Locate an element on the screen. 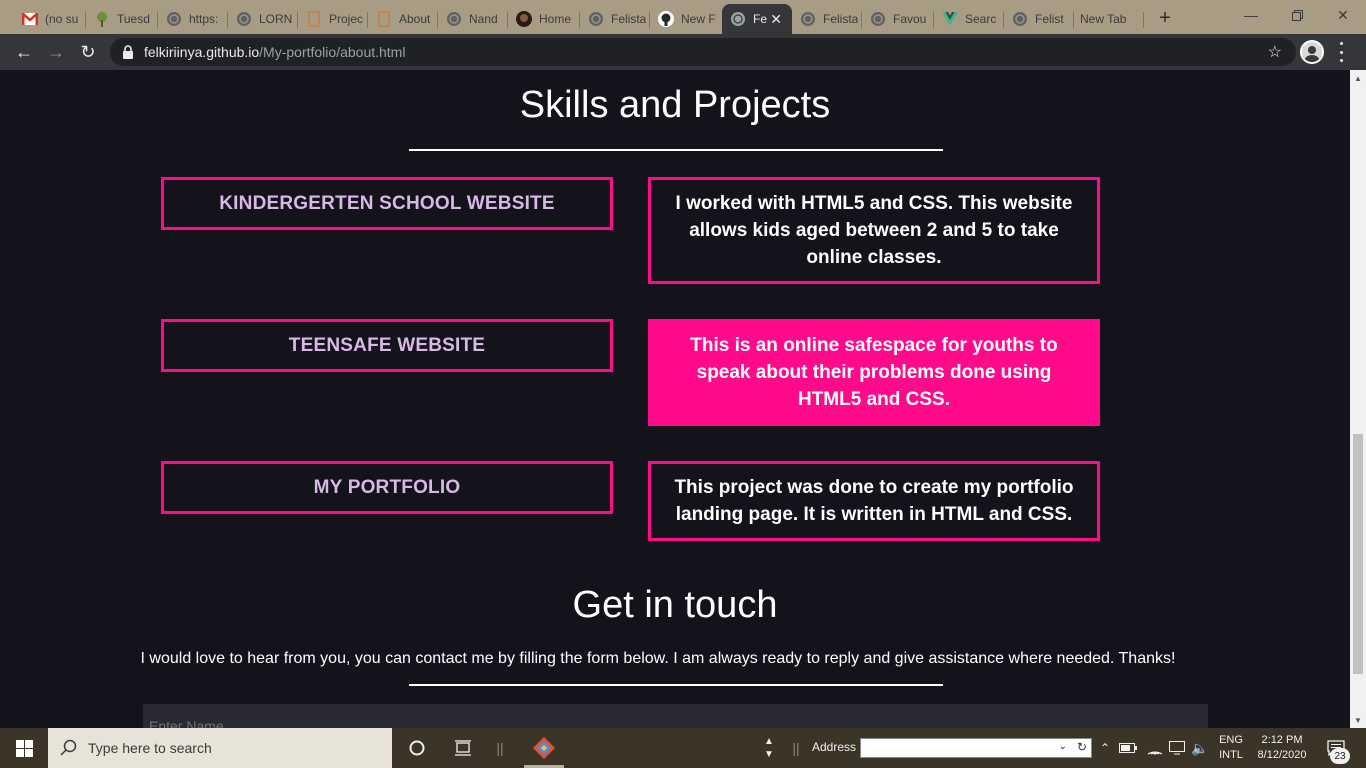 This screenshot has height=768, width=1366. display-icon is located at coordinates (1177, 748).